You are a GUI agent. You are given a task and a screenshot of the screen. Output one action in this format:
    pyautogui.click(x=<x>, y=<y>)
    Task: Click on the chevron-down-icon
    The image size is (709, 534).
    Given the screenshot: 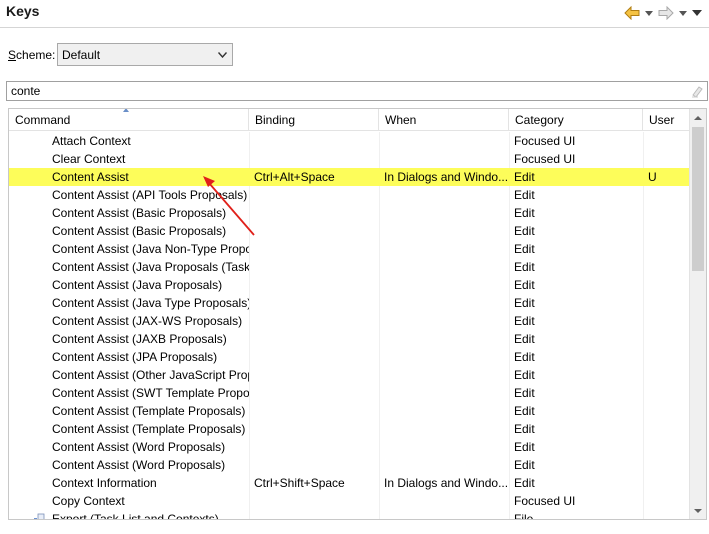 What is the action you would take?
    pyautogui.click(x=683, y=13)
    